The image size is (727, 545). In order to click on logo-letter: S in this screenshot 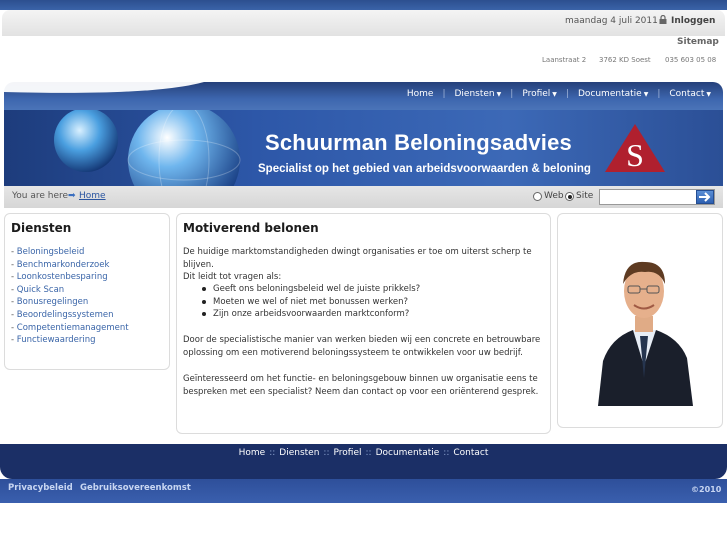, I will do `click(635, 155)`.